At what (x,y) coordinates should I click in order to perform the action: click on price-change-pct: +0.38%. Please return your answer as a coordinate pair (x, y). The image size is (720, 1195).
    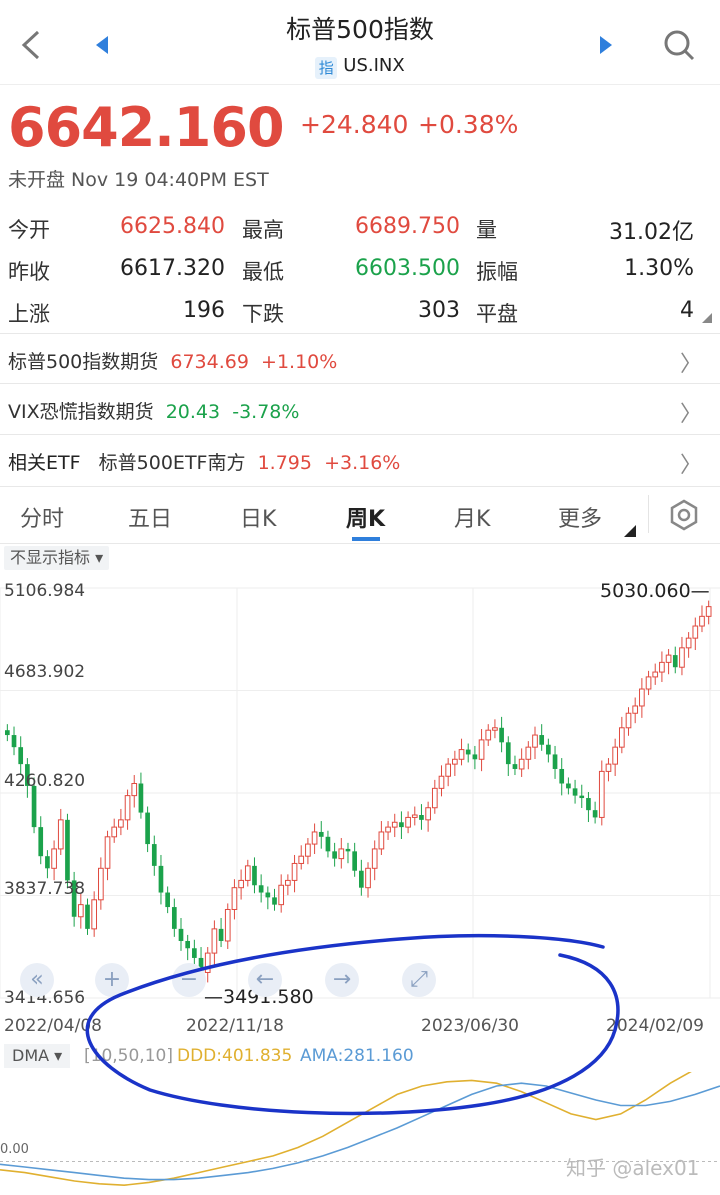
    Looking at the image, I should click on (468, 124).